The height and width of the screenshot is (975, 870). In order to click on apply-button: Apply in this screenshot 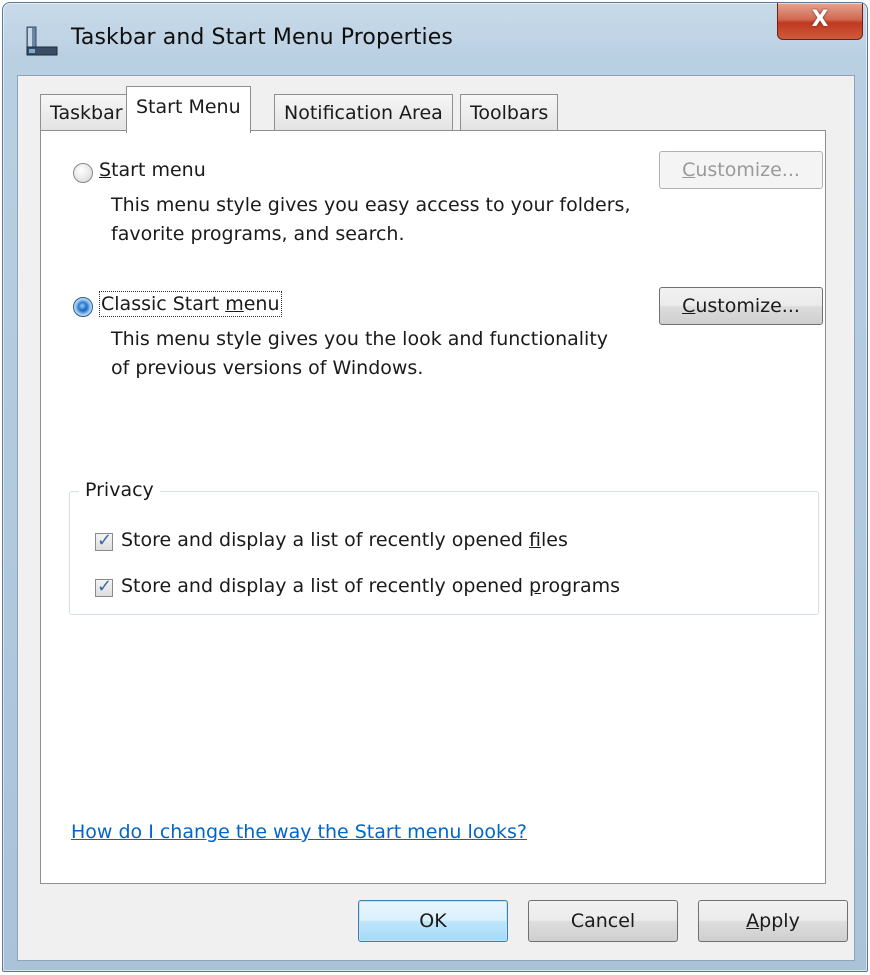, I will do `click(773, 921)`.